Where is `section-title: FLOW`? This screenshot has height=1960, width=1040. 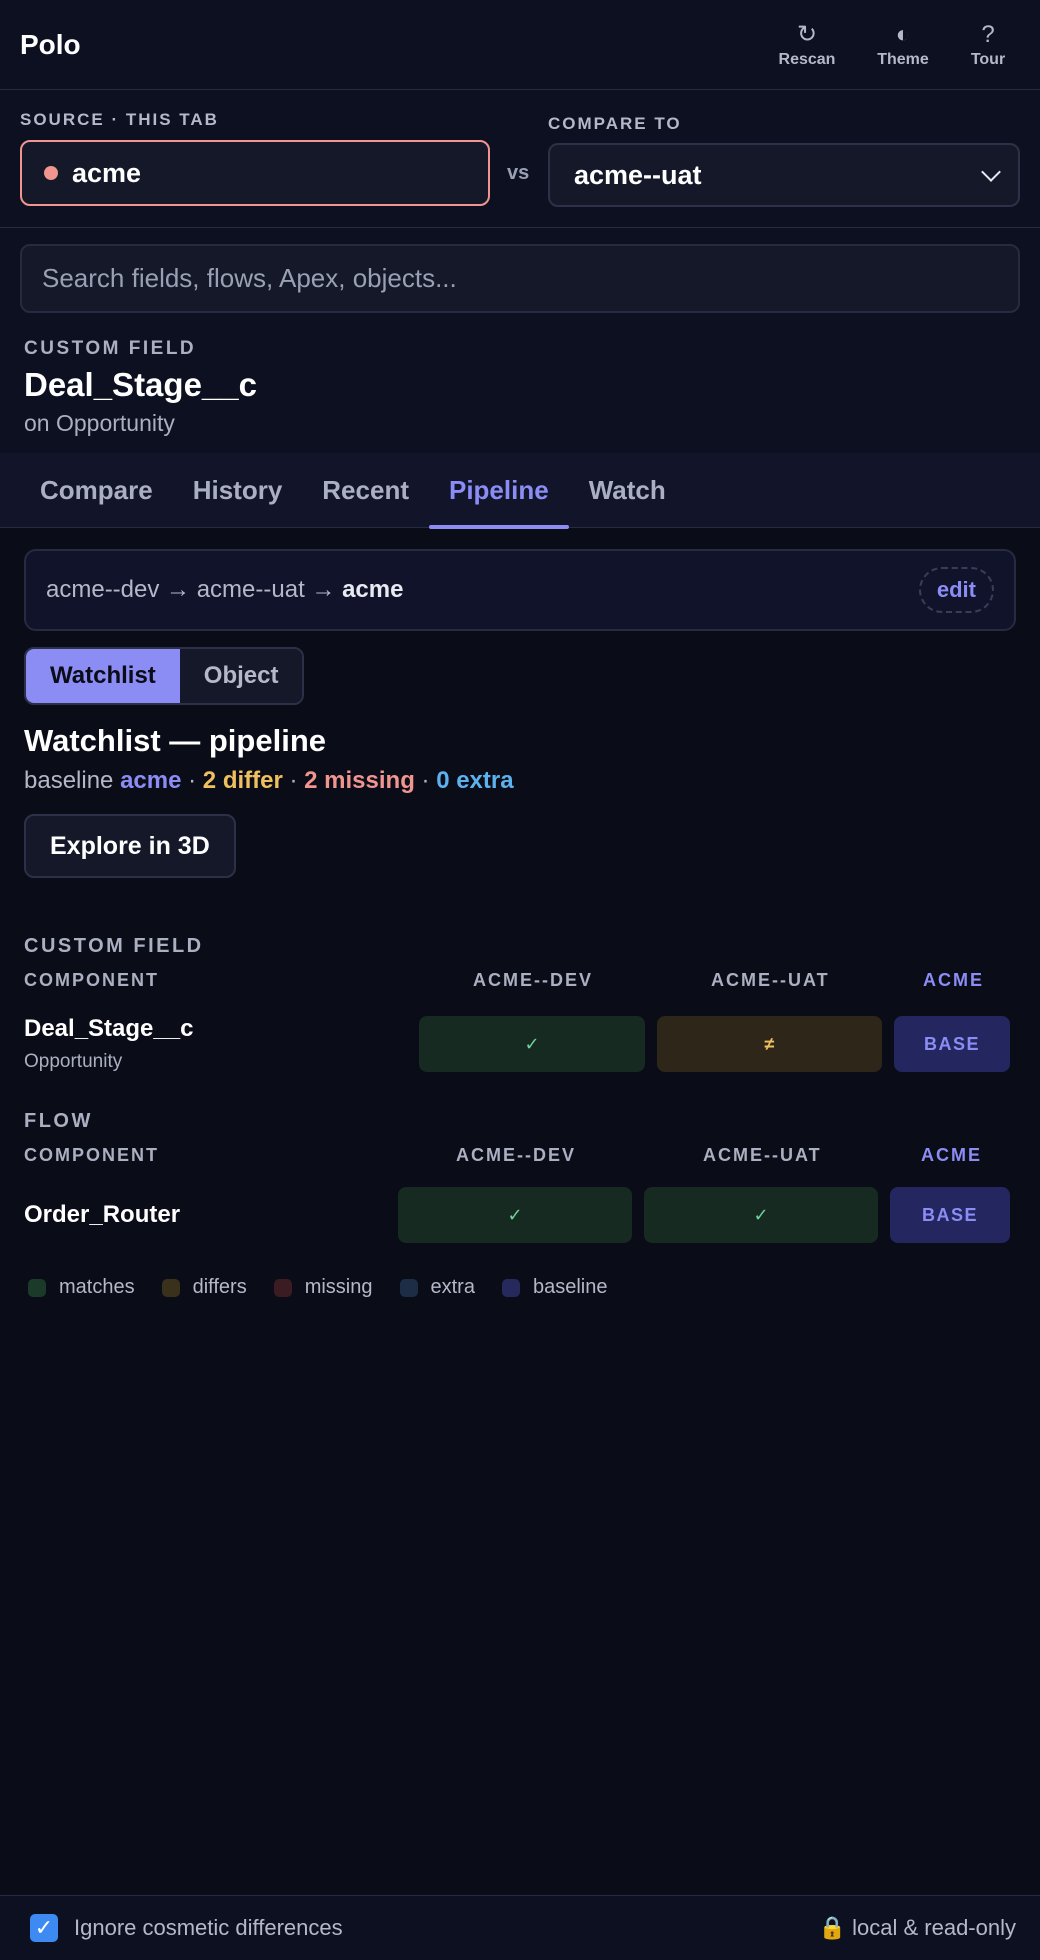
section-title: FLOW is located at coordinates (58, 1121).